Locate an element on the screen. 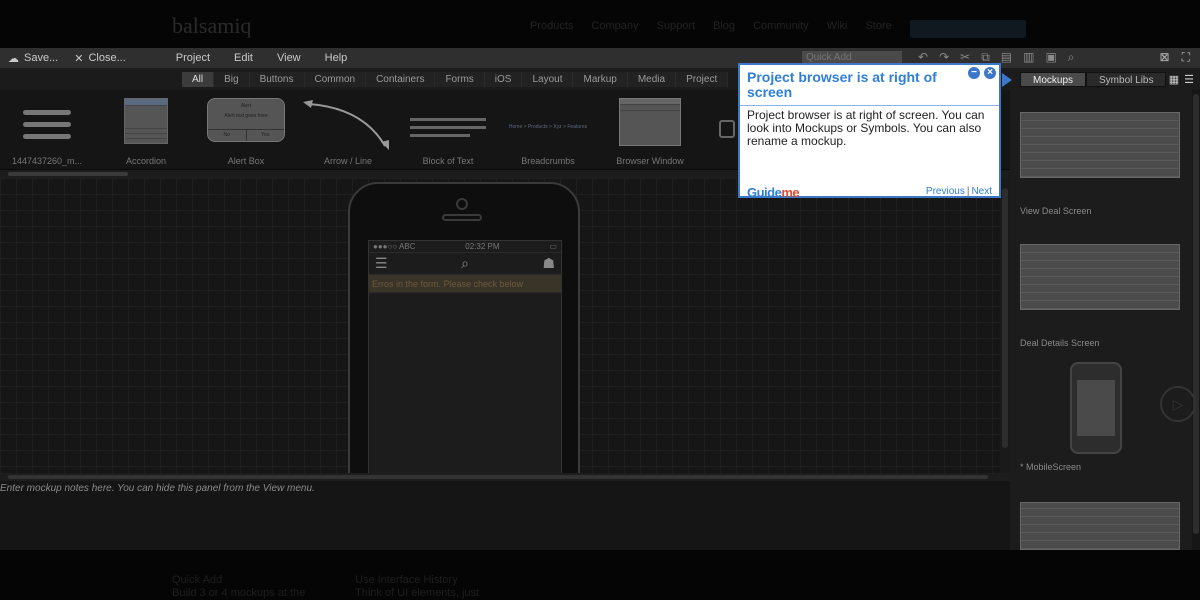 The height and width of the screenshot is (600, 1200). guideme-logo: Guideme is located at coordinates (773, 192).